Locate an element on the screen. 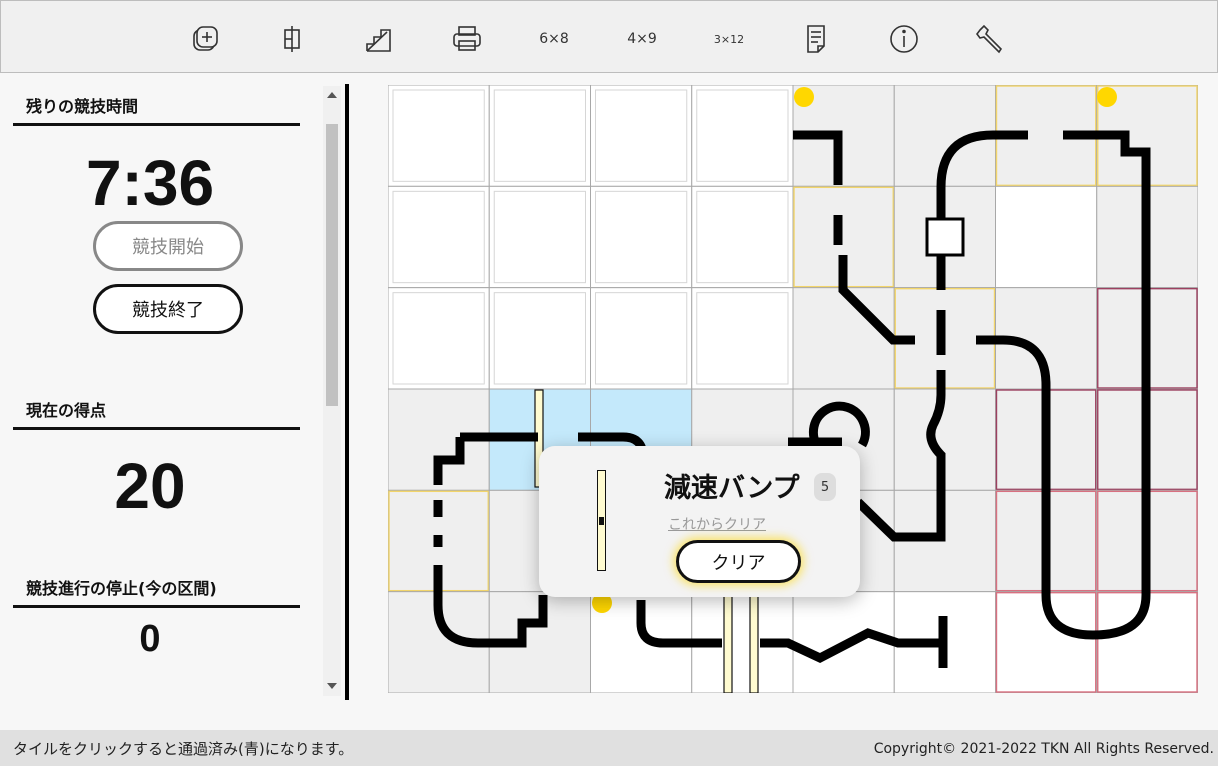 The width and height of the screenshot is (1218, 766). add-icon is located at coordinates (205, 38).